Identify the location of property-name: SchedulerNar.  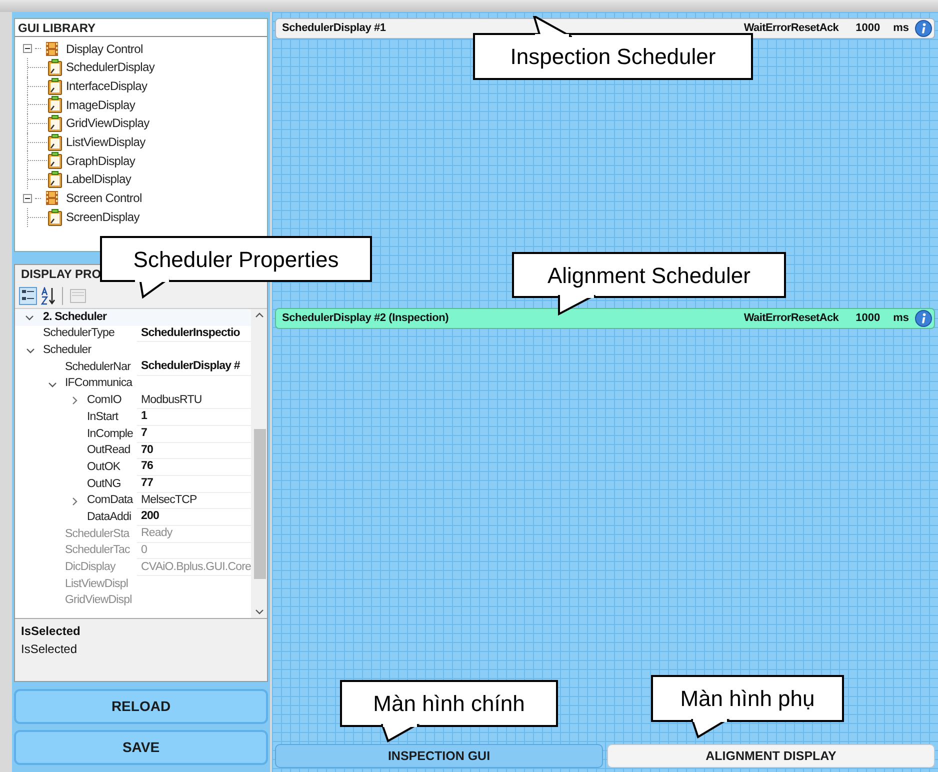
(98, 367).